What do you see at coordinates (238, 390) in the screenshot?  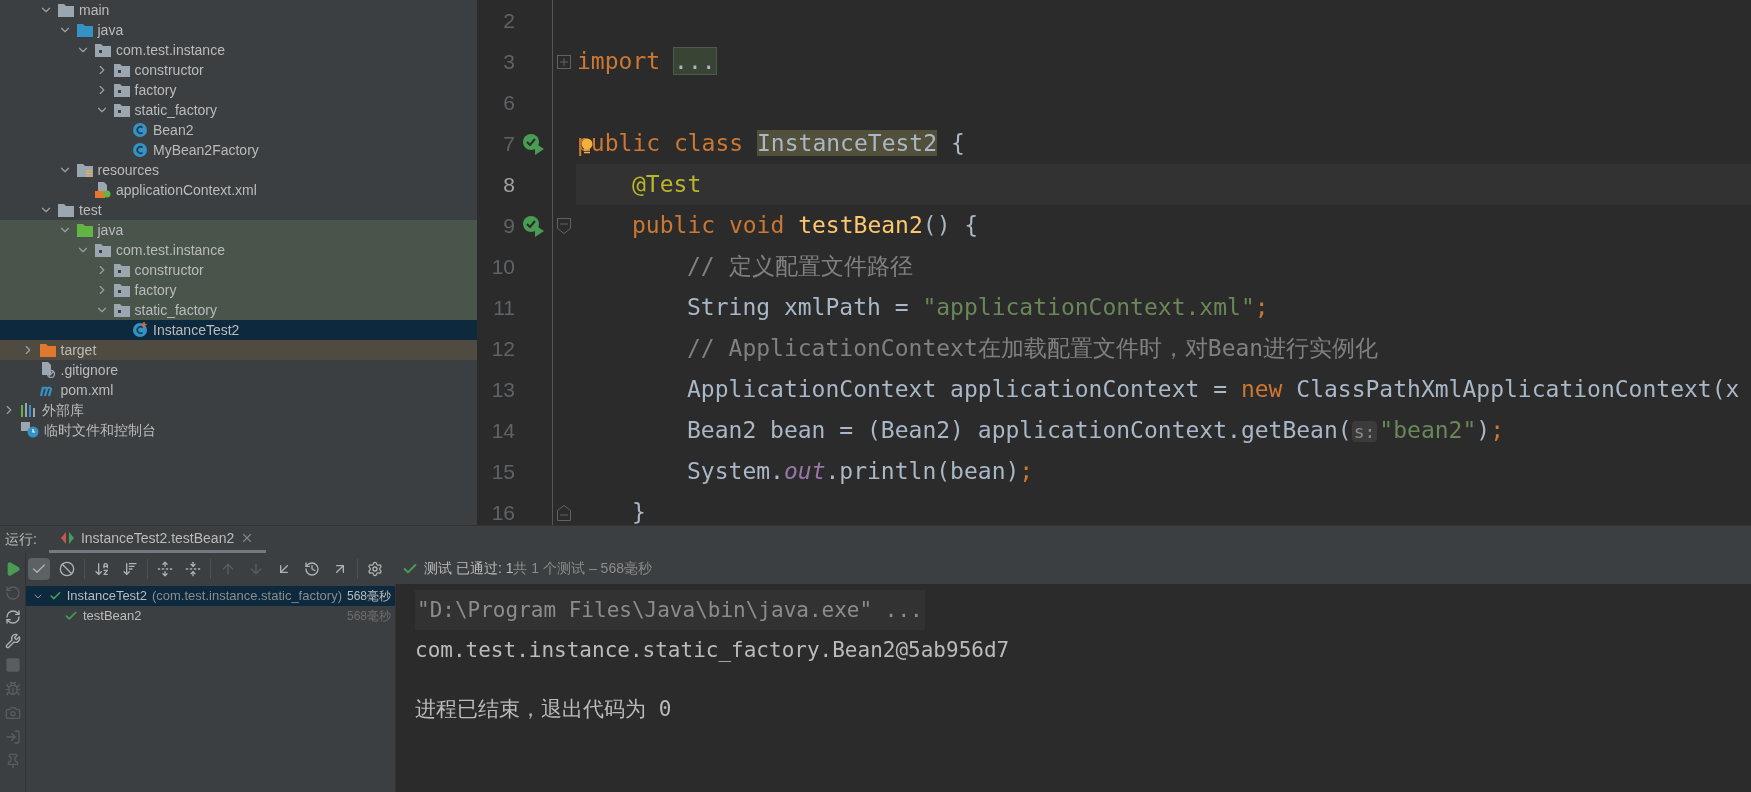 I see `tree-item: pom.xml` at bounding box center [238, 390].